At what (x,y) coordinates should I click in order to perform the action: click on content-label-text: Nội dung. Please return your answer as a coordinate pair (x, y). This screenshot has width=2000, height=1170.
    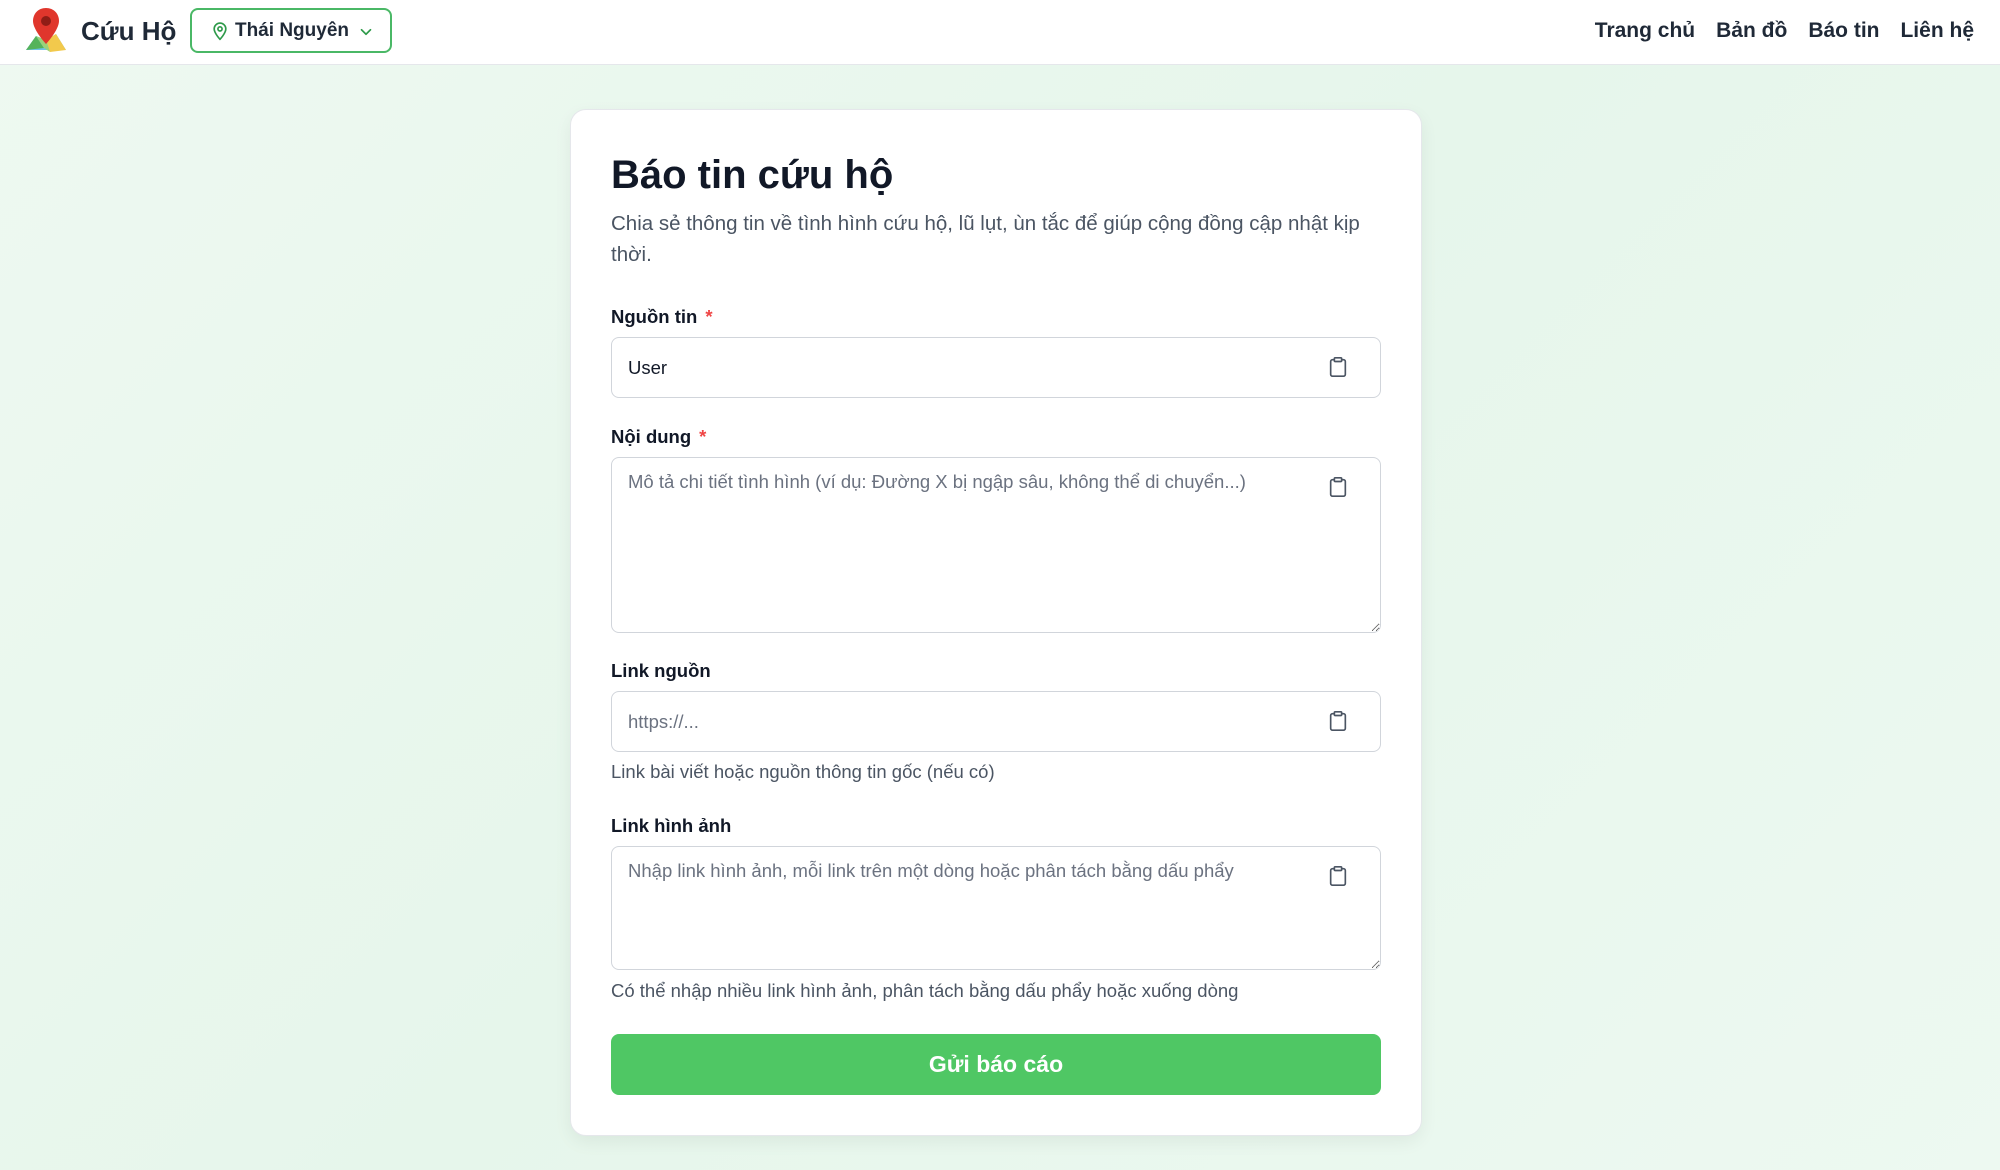
    Looking at the image, I should click on (651, 436).